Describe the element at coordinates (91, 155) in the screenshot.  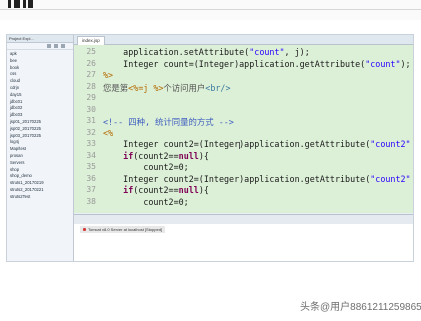
I see `line-number: 34` at that location.